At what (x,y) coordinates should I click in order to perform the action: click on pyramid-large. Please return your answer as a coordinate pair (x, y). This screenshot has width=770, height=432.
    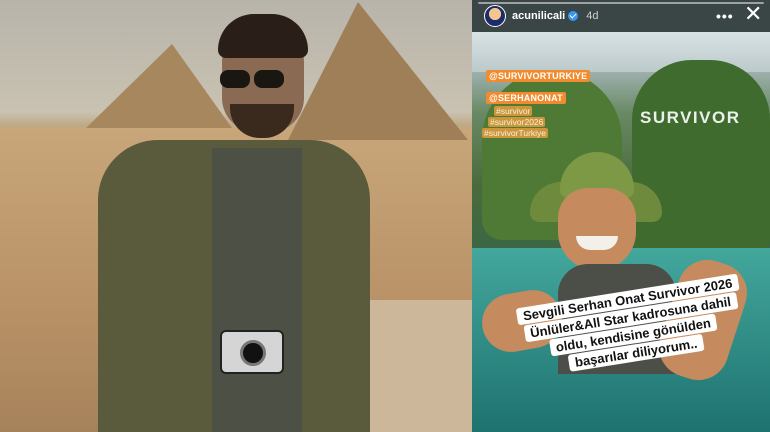
    Looking at the image, I should click on (378, 71).